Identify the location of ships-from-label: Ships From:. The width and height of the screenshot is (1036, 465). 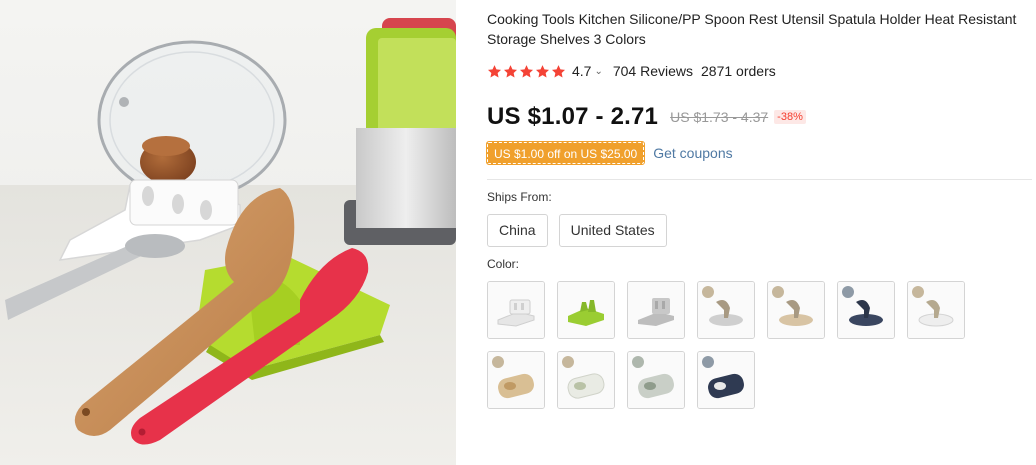
(519, 197).